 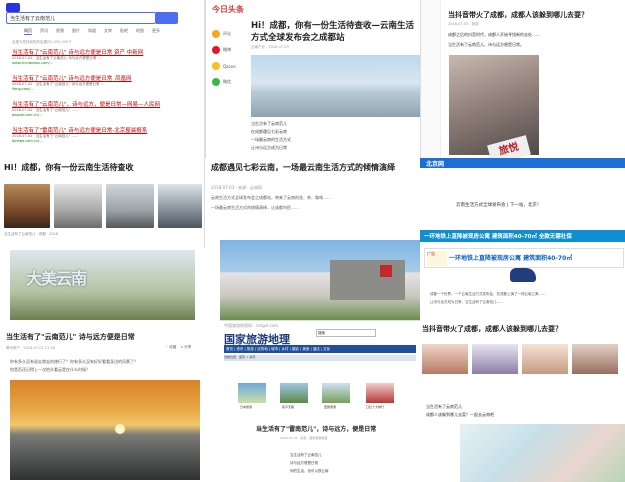 I want to click on city-skyline-image, so click(x=335, y=86).